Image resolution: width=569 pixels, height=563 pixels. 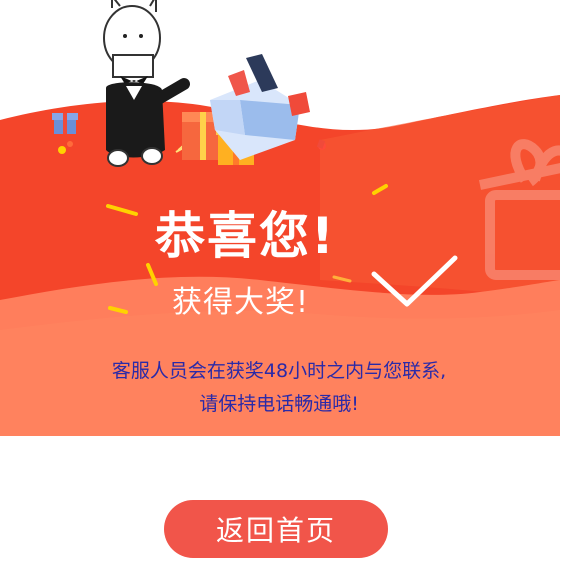 I want to click on congrats-title: 恭喜您!, so click(x=245, y=236).